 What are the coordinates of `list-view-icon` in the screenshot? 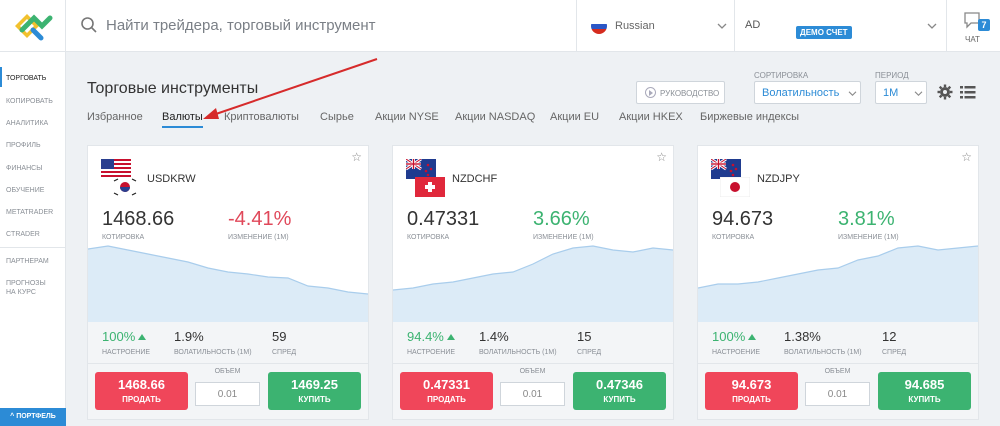 It's located at (968, 92).